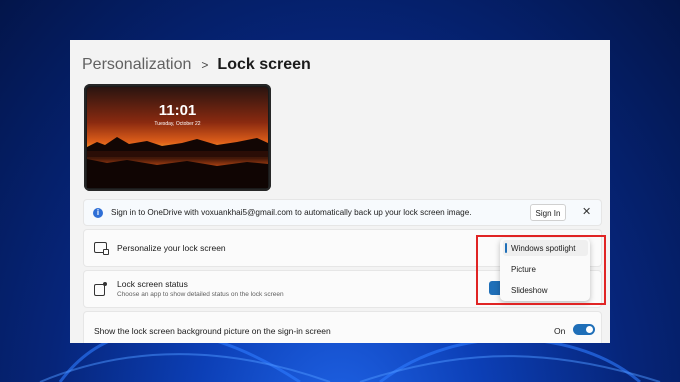 Image resolution: width=680 pixels, height=382 pixels. I want to click on toggle-state-label: On, so click(560, 331).